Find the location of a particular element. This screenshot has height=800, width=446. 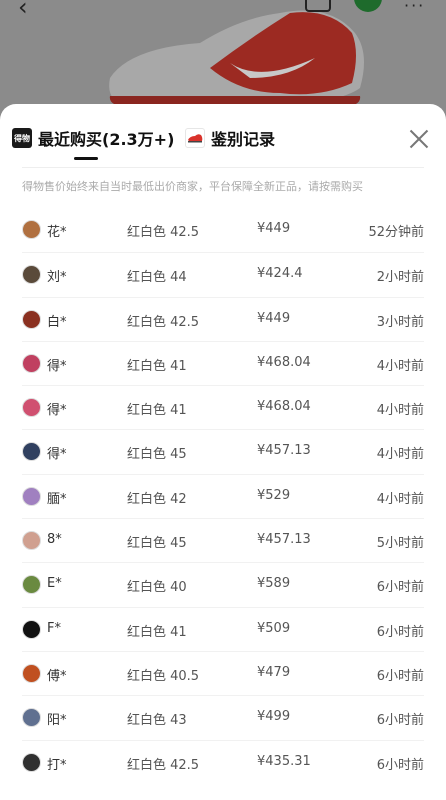

purchase-row: 傅* 红白色 40.5 ¥479 6小时前 is located at coordinates (223, 672).